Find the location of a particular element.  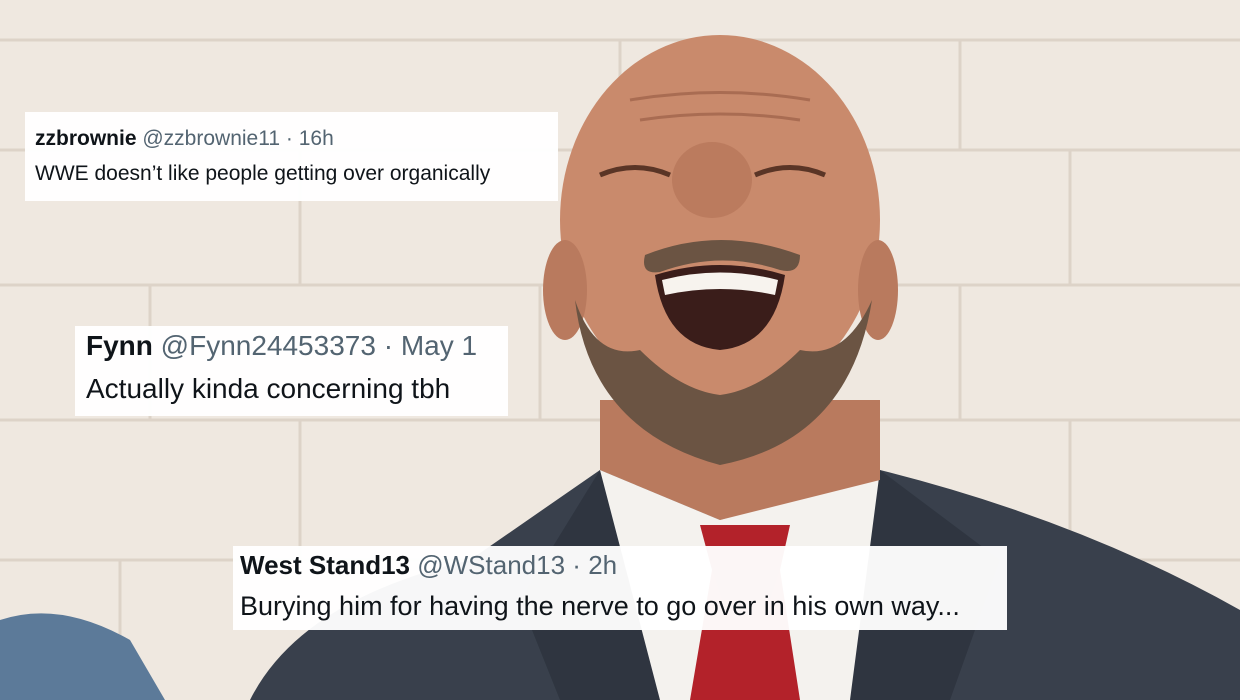

tweet-author-handle: @zzbrownie11 is located at coordinates (211, 138).